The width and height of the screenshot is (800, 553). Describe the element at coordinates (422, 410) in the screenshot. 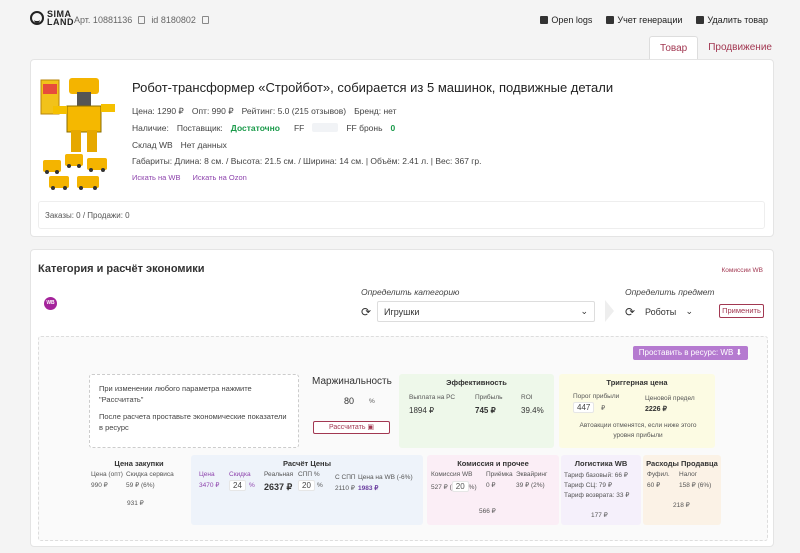

I see `payout-value: 1894 ₽` at that location.